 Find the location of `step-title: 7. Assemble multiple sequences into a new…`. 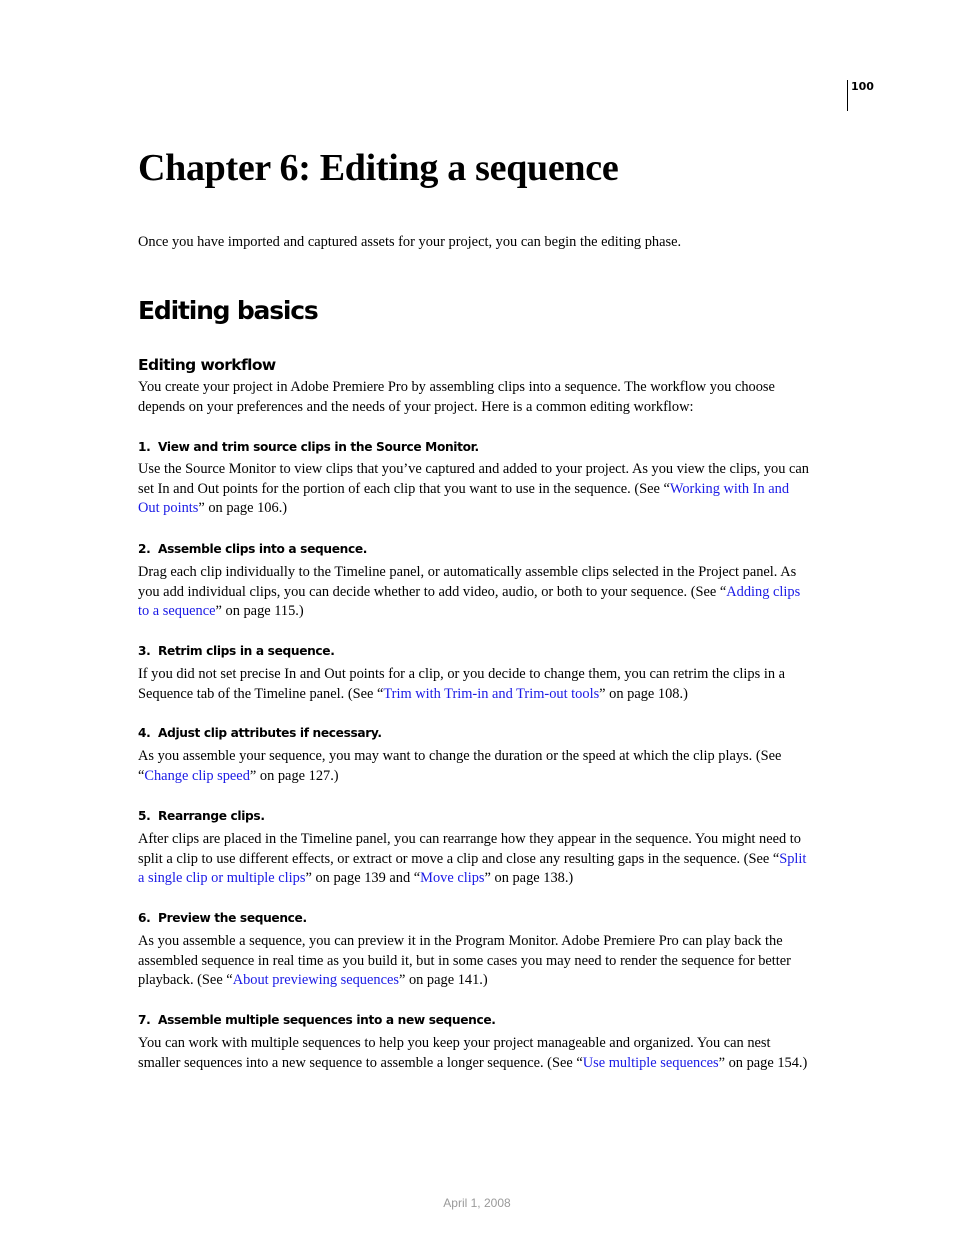

step-title: 7. Assemble multiple sequences into a new… is located at coordinates (317, 1020).